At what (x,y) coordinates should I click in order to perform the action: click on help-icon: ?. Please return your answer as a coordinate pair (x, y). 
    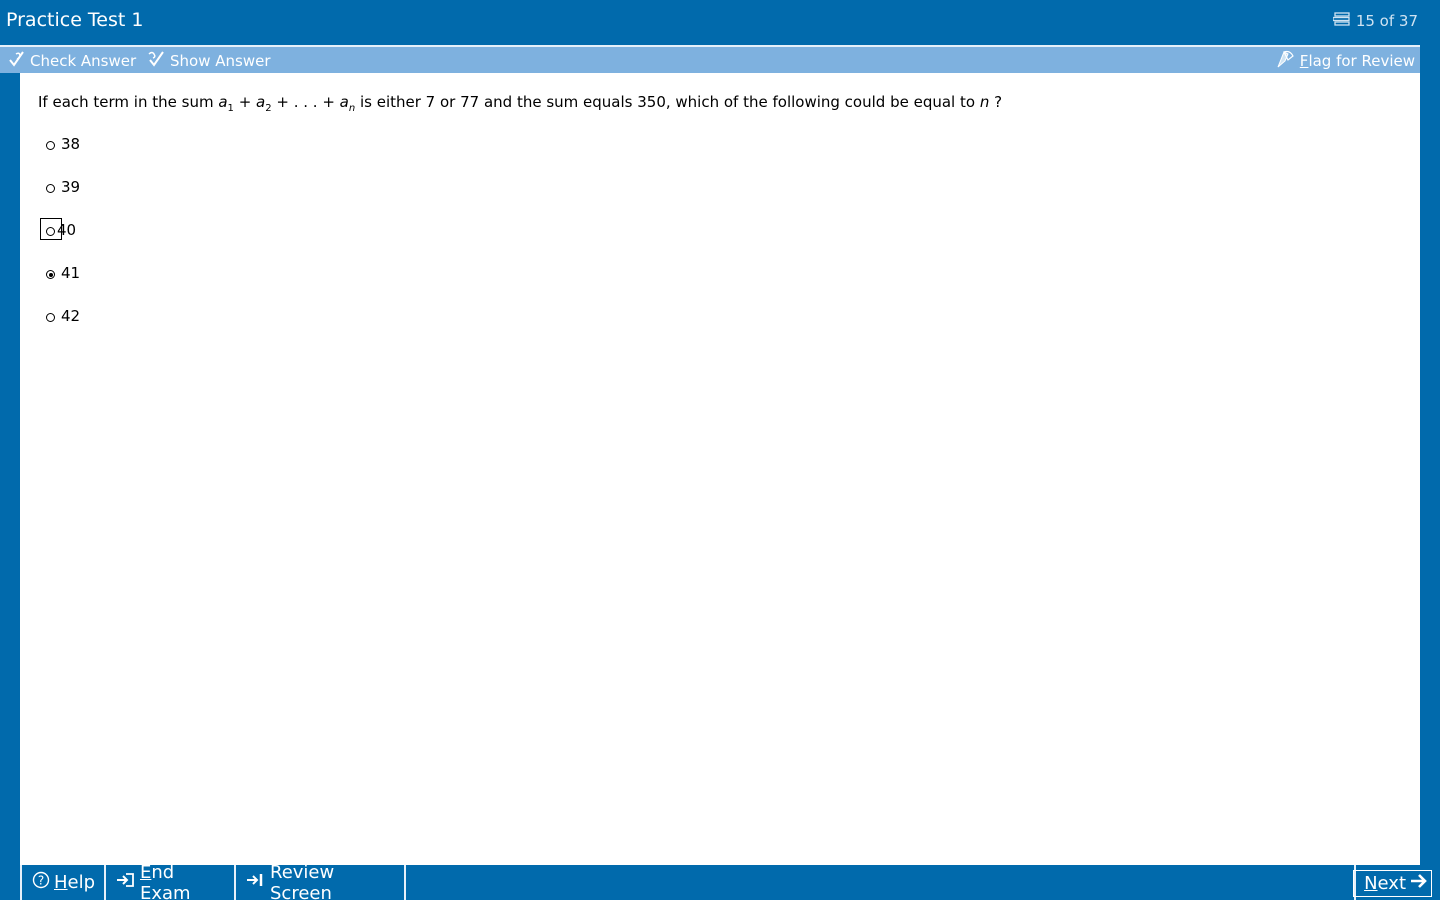
    Looking at the image, I should click on (41, 882).